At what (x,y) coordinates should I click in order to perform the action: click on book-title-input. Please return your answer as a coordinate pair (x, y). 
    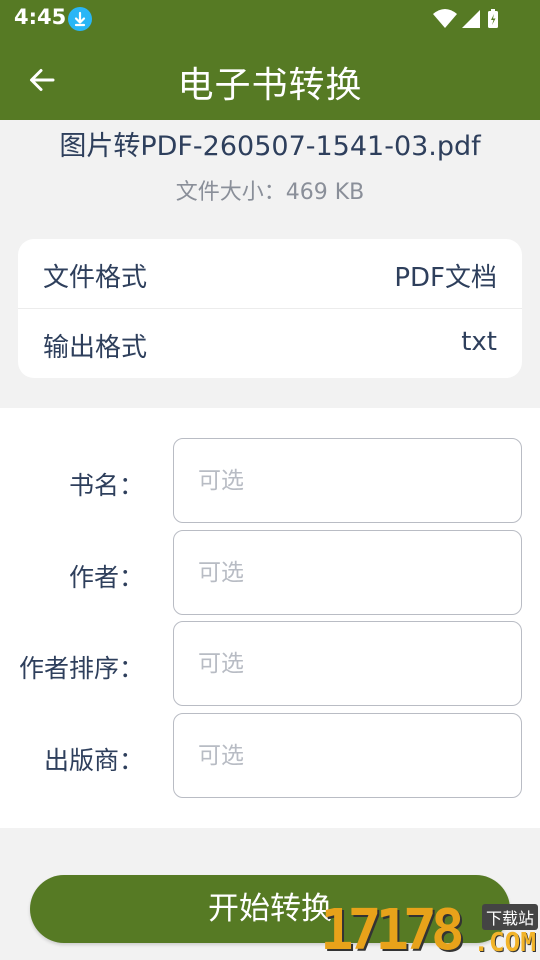
    Looking at the image, I should click on (347, 480).